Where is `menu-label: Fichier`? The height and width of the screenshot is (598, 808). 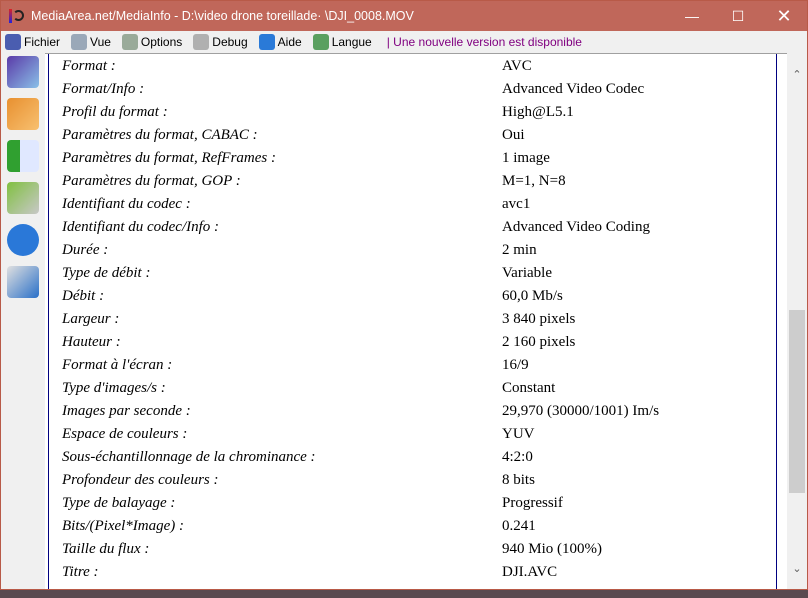 menu-label: Fichier is located at coordinates (42, 41).